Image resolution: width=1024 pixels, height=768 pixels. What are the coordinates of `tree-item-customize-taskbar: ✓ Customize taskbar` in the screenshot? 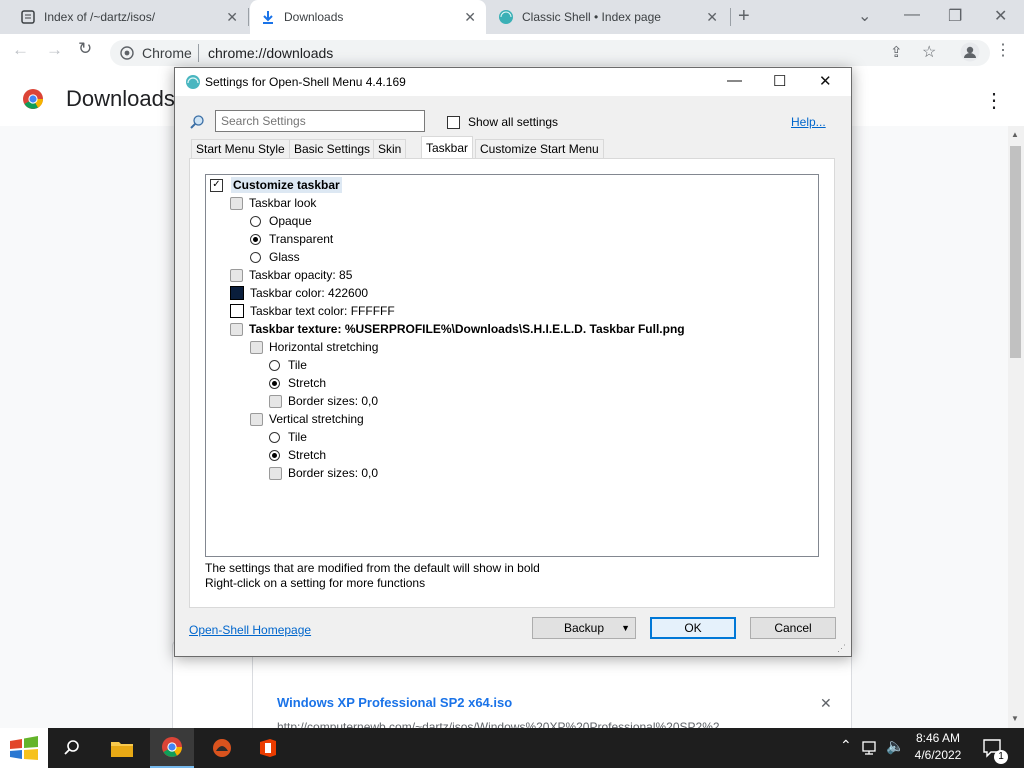 It's located at (276, 185).